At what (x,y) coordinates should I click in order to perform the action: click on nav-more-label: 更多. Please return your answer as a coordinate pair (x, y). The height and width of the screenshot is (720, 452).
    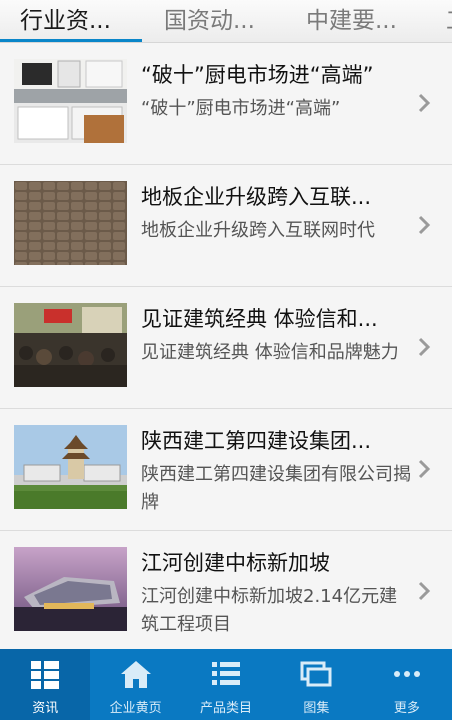
    Looking at the image, I should click on (406, 708).